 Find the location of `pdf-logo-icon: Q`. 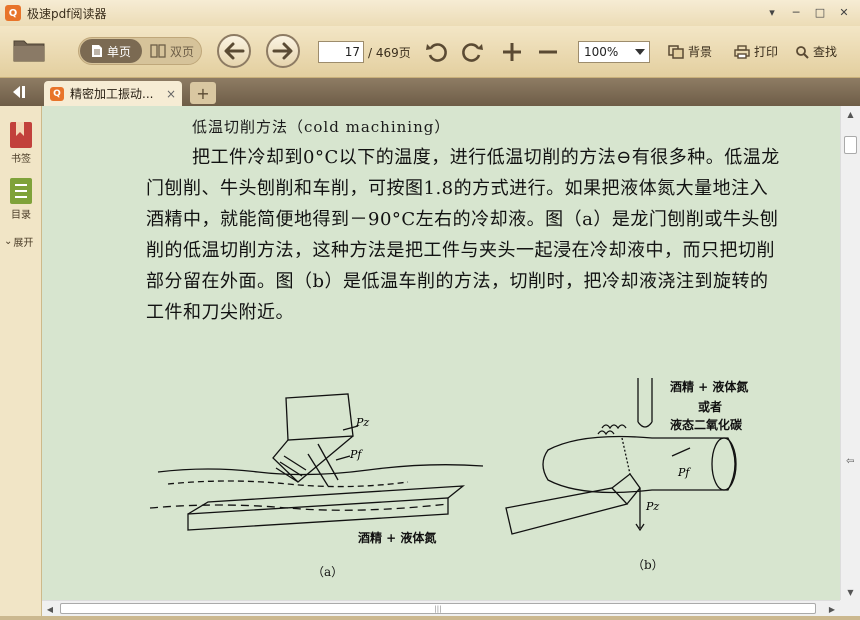

pdf-logo-icon: Q is located at coordinates (57, 93).